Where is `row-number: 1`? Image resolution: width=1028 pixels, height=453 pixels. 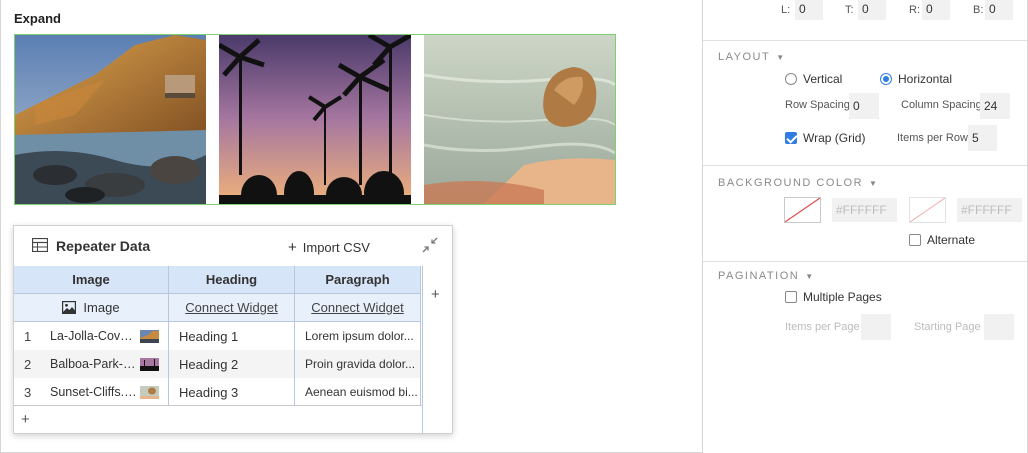 row-number: 1 is located at coordinates (28, 336).